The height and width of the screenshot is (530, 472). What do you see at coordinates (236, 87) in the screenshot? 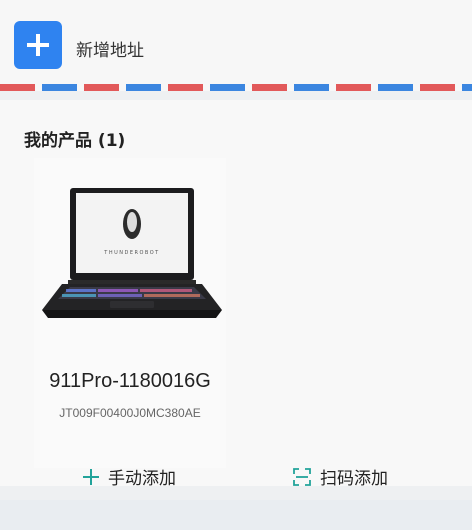
I see `envelope-stripe-divider` at bounding box center [236, 87].